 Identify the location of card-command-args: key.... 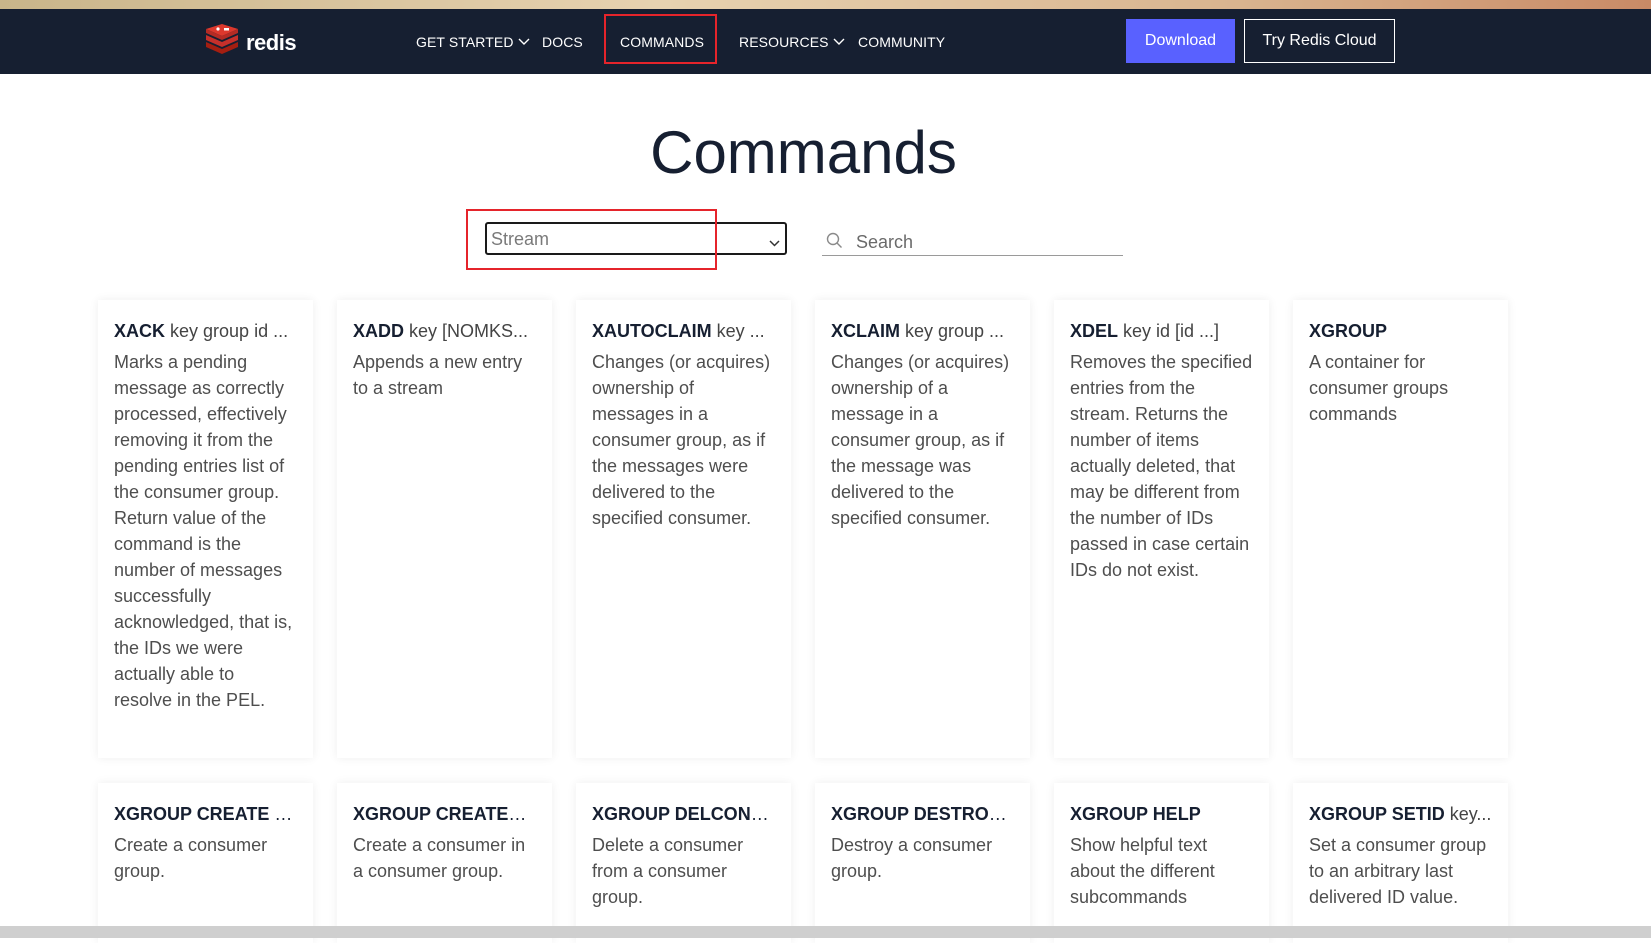
(1468, 814).